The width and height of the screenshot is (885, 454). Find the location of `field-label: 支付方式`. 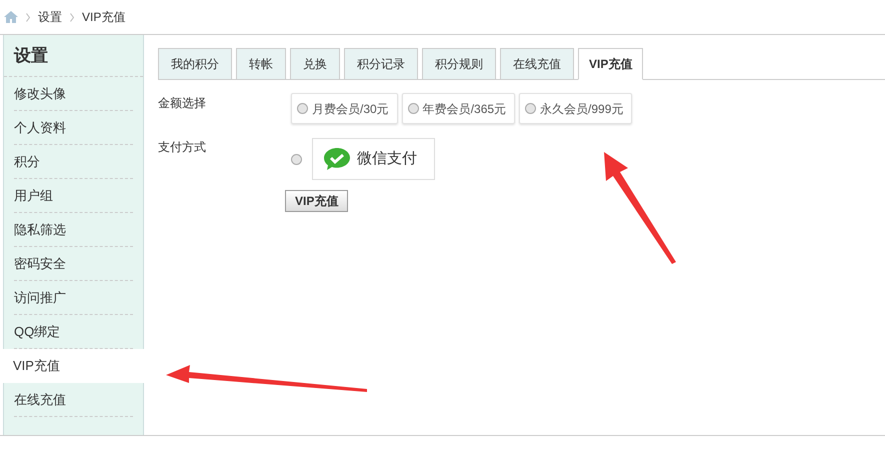

field-label: 支付方式 is located at coordinates (182, 147).